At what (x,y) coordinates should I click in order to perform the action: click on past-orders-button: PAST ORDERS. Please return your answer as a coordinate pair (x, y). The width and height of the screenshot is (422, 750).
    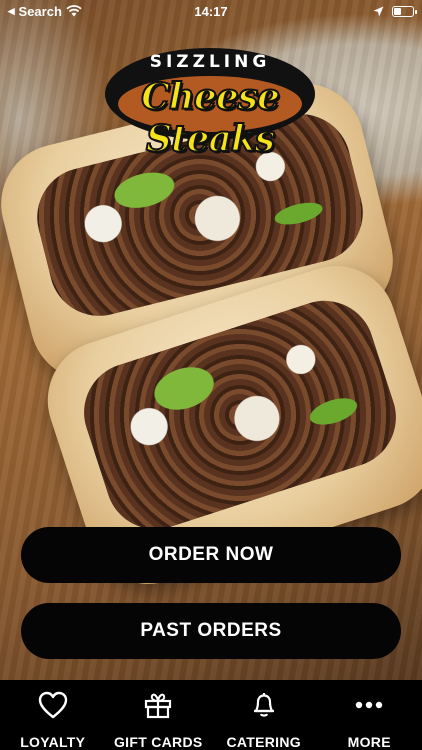
    Looking at the image, I should click on (211, 631).